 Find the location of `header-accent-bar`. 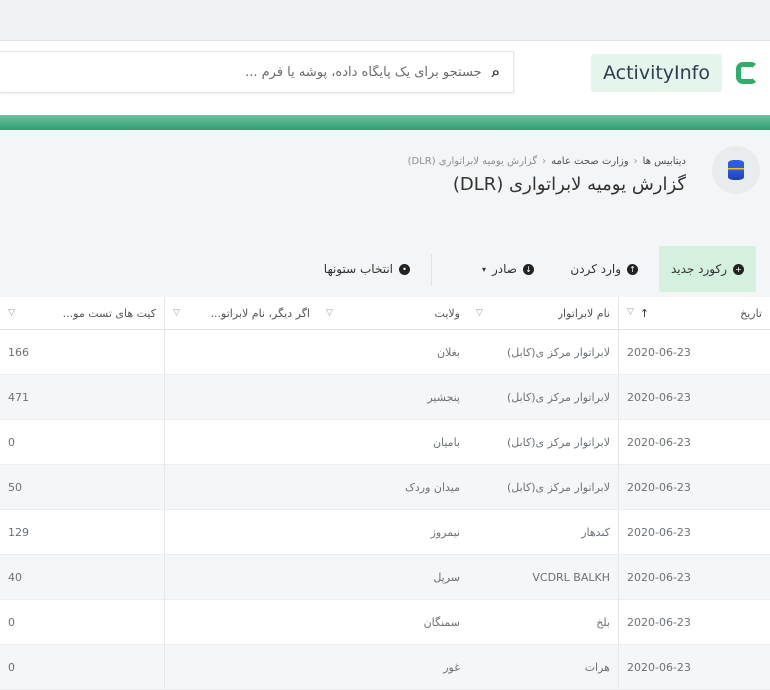

header-accent-bar is located at coordinates (385, 122).